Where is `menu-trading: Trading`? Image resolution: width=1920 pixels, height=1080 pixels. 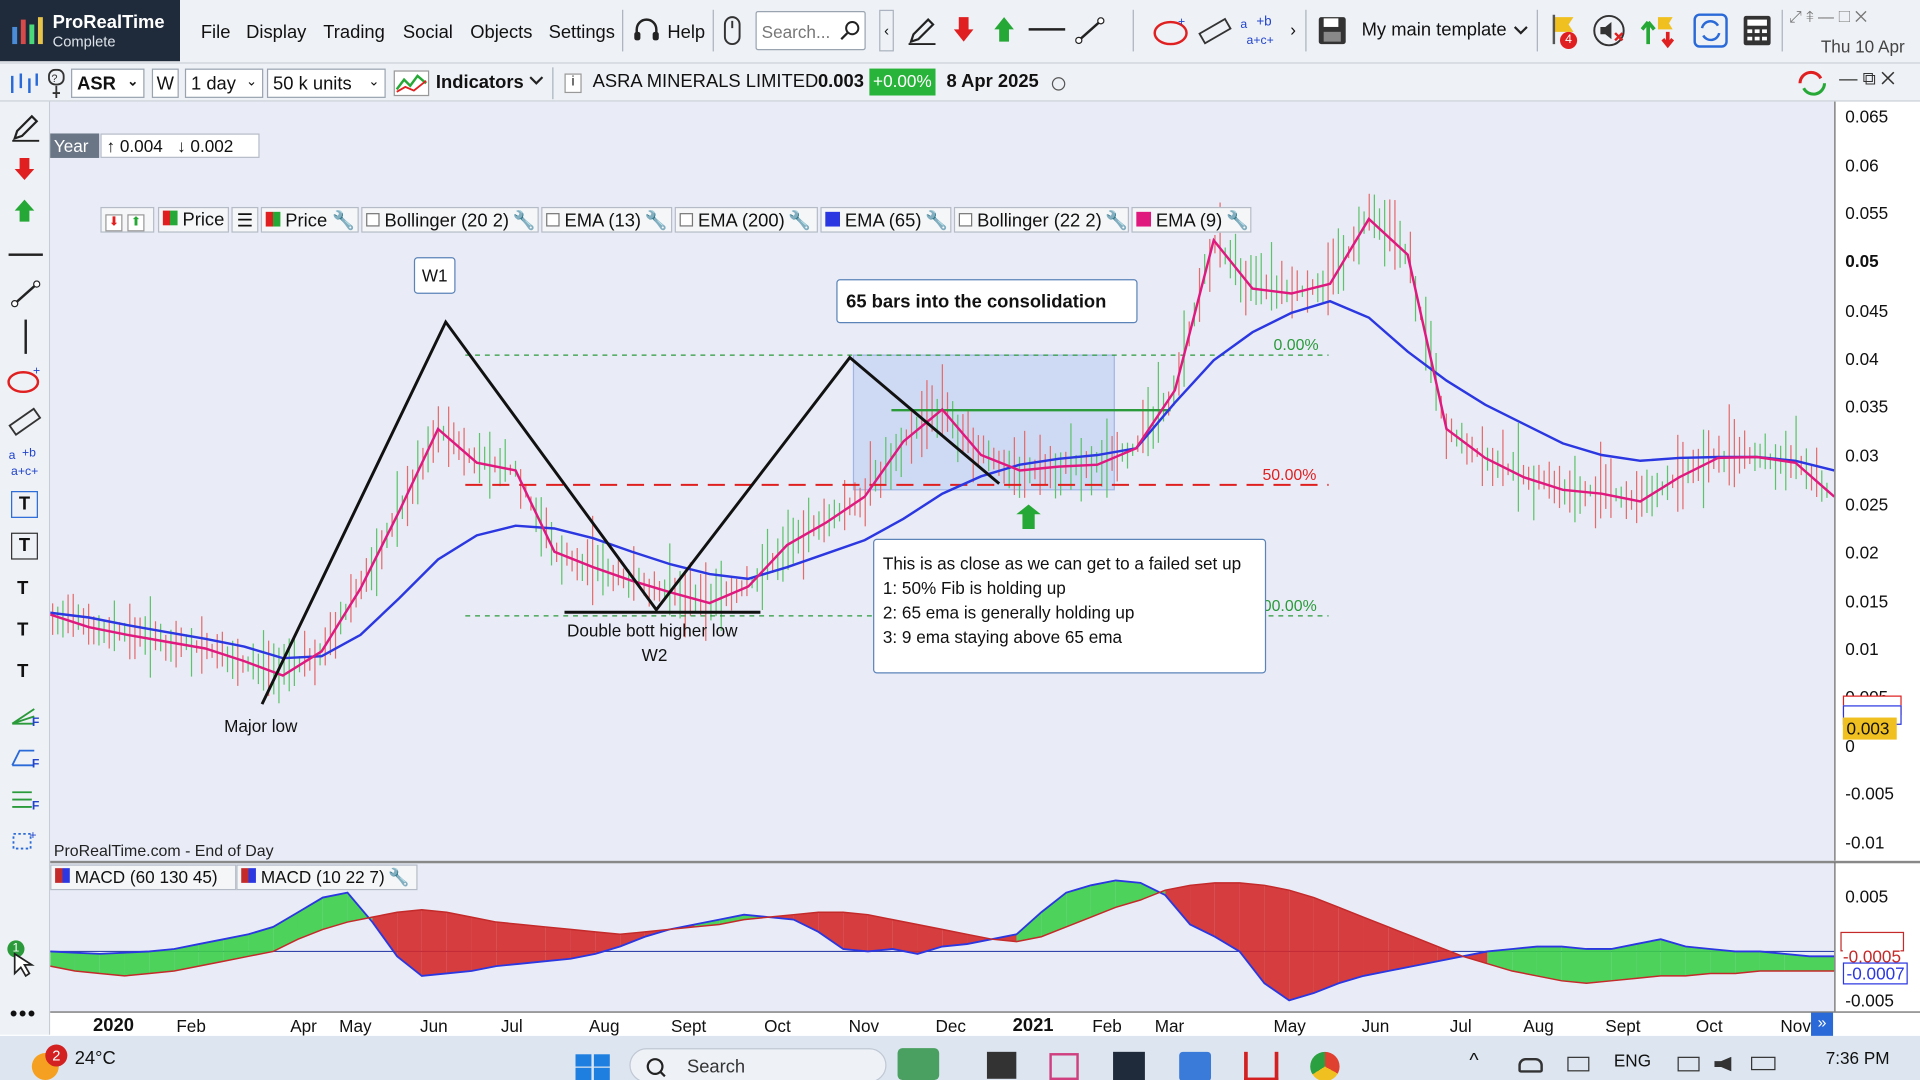 menu-trading: Trading is located at coordinates (354, 32).